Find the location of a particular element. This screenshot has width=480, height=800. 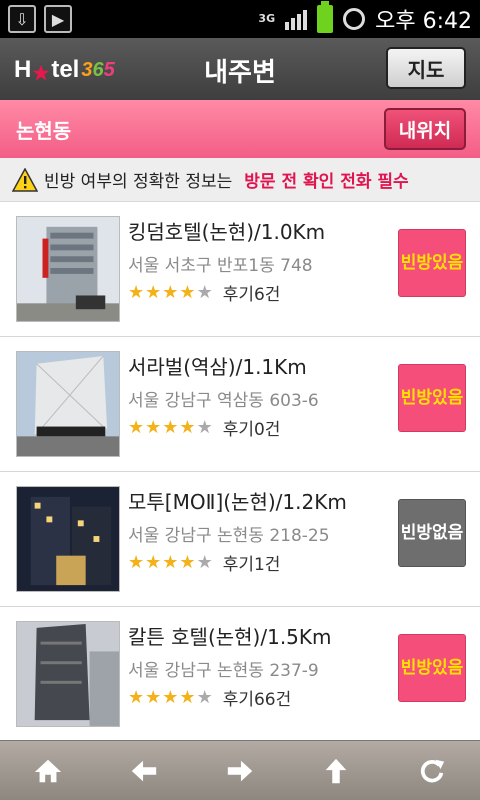

battery-icon is located at coordinates (325, 17).